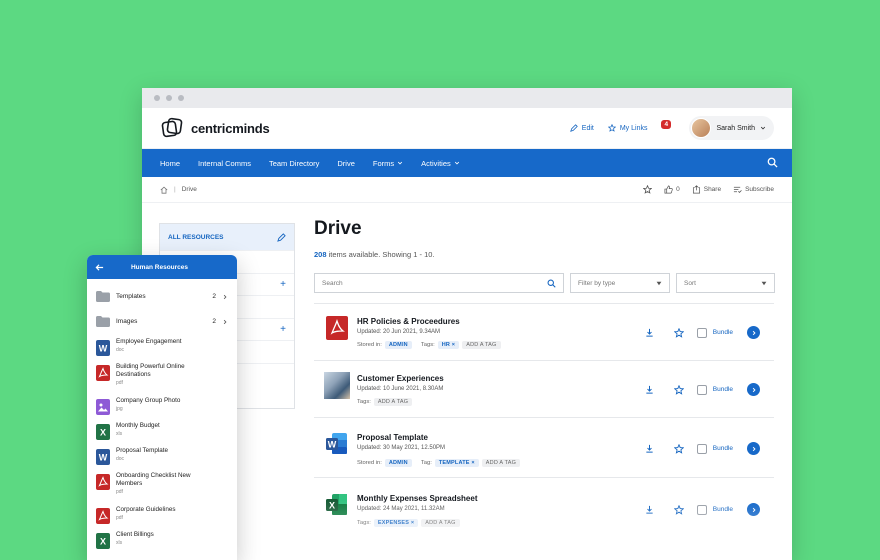 Image resolution: width=880 pixels, height=560 pixels. I want to click on thumbs-up-icon, so click(668, 189).